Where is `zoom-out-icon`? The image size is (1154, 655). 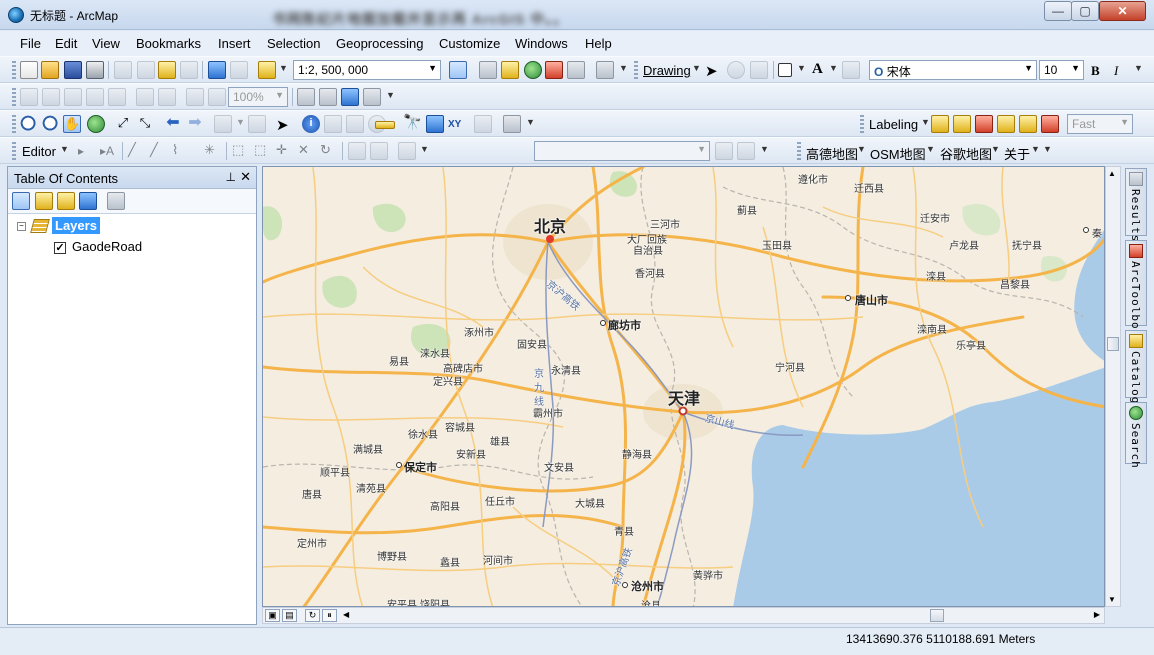
zoom-out-icon is located at coordinates (51, 124).